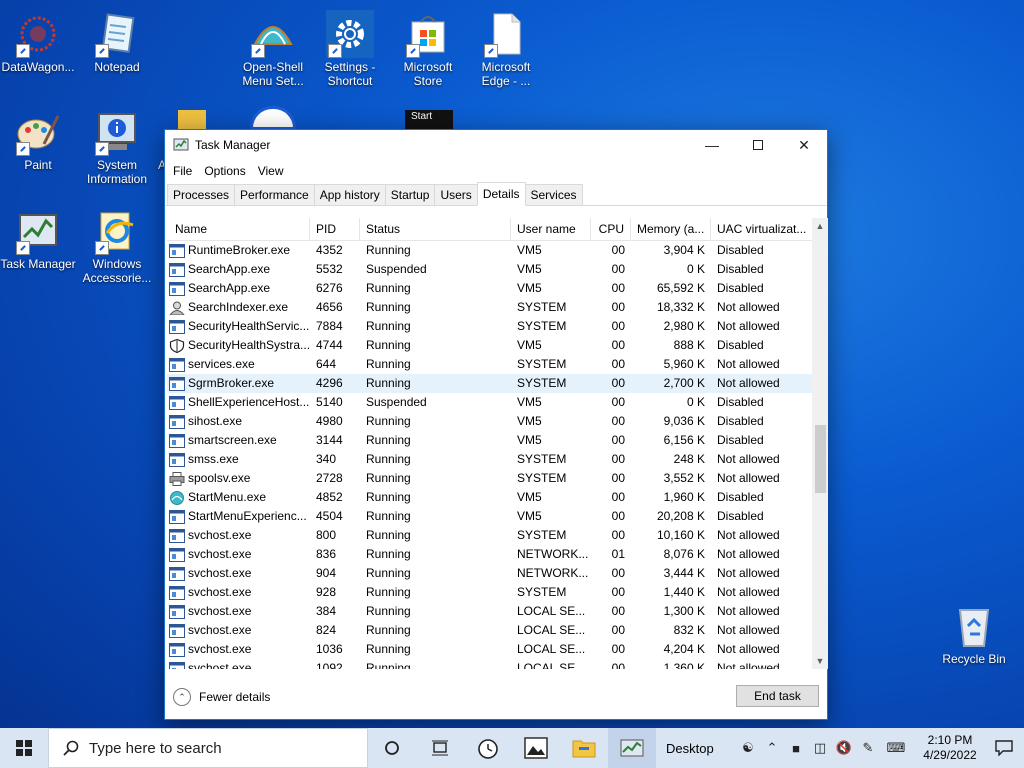 The image size is (1024, 768). Describe the element at coordinates (349, 194) in the screenshot. I see `tab-app-history: App history` at that location.